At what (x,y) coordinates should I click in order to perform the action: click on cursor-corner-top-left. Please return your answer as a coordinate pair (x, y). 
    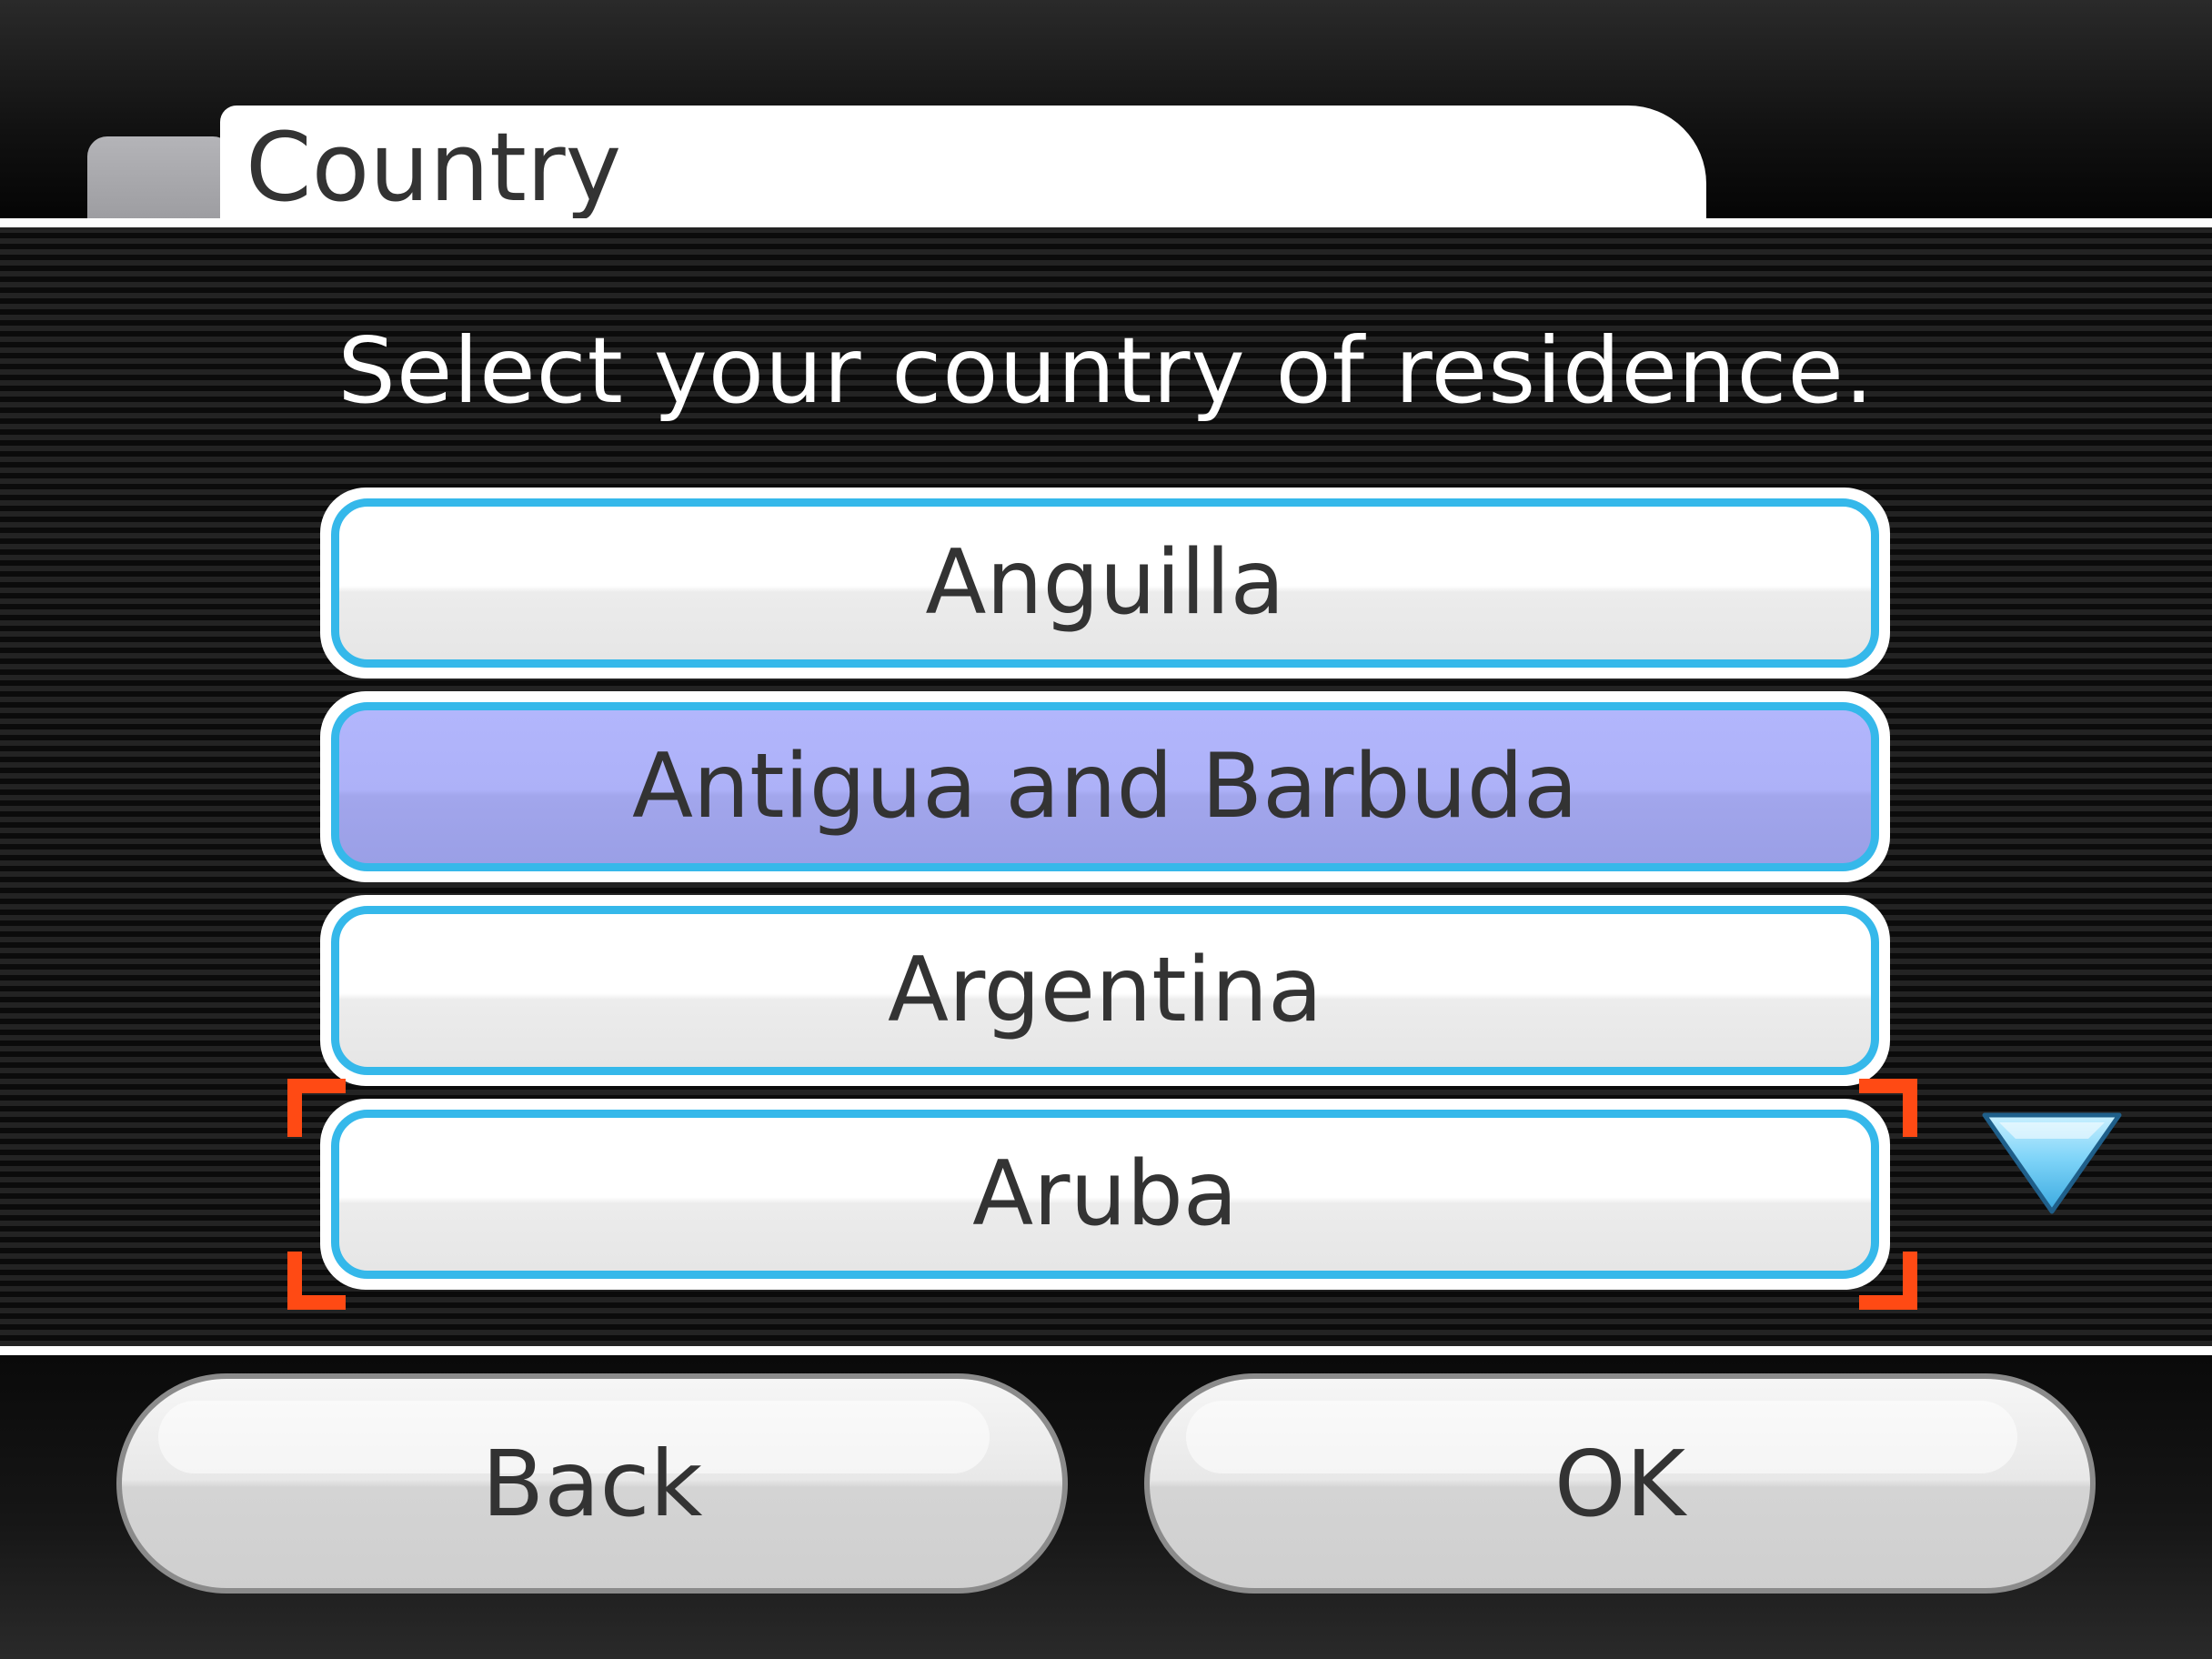
    Looking at the image, I should click on (317, 1108).